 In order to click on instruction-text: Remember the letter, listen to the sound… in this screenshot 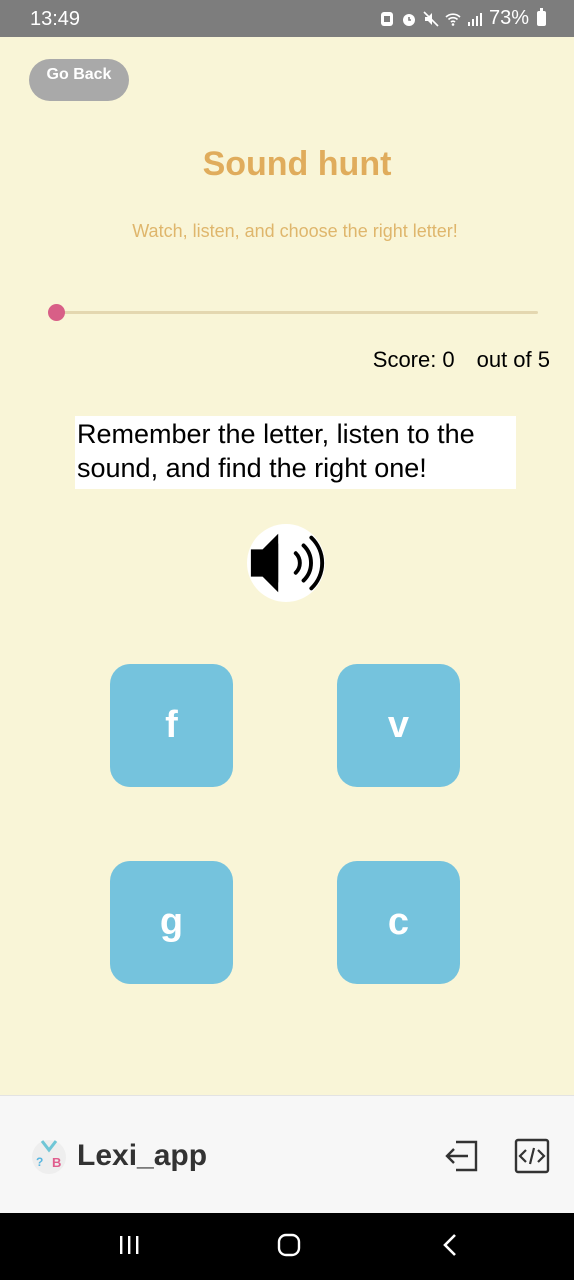, I will do `click(295, 452)`.